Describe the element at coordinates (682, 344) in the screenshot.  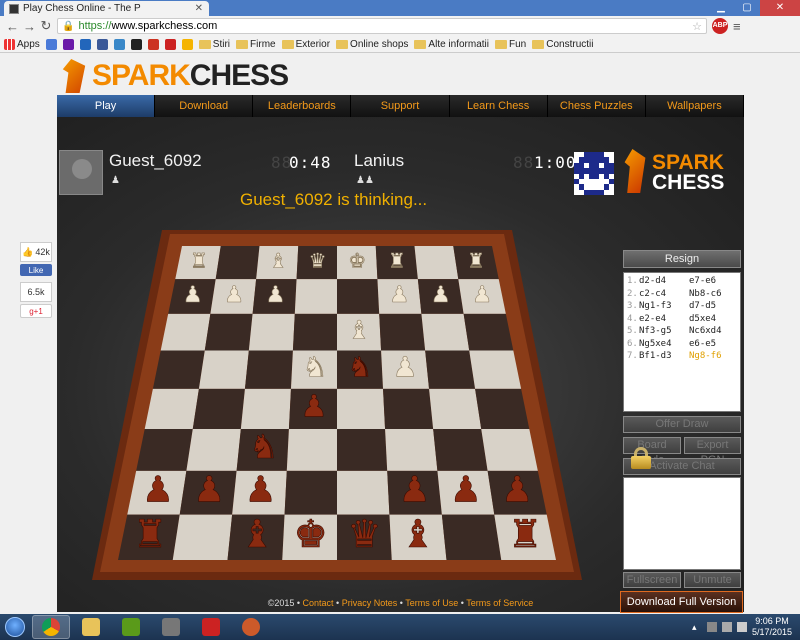
I see `move-row: 6. Ng5xe4 e6-e5` at that location.